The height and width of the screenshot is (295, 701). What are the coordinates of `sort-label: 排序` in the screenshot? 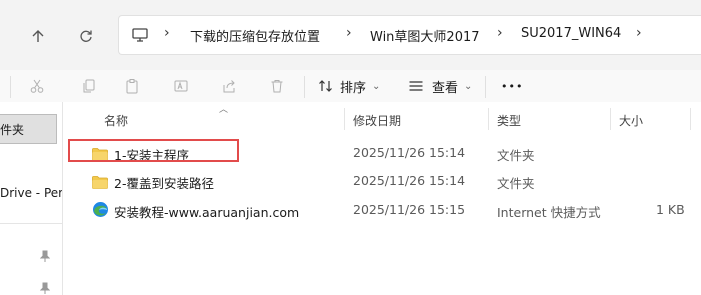 It's located at (353, 88).